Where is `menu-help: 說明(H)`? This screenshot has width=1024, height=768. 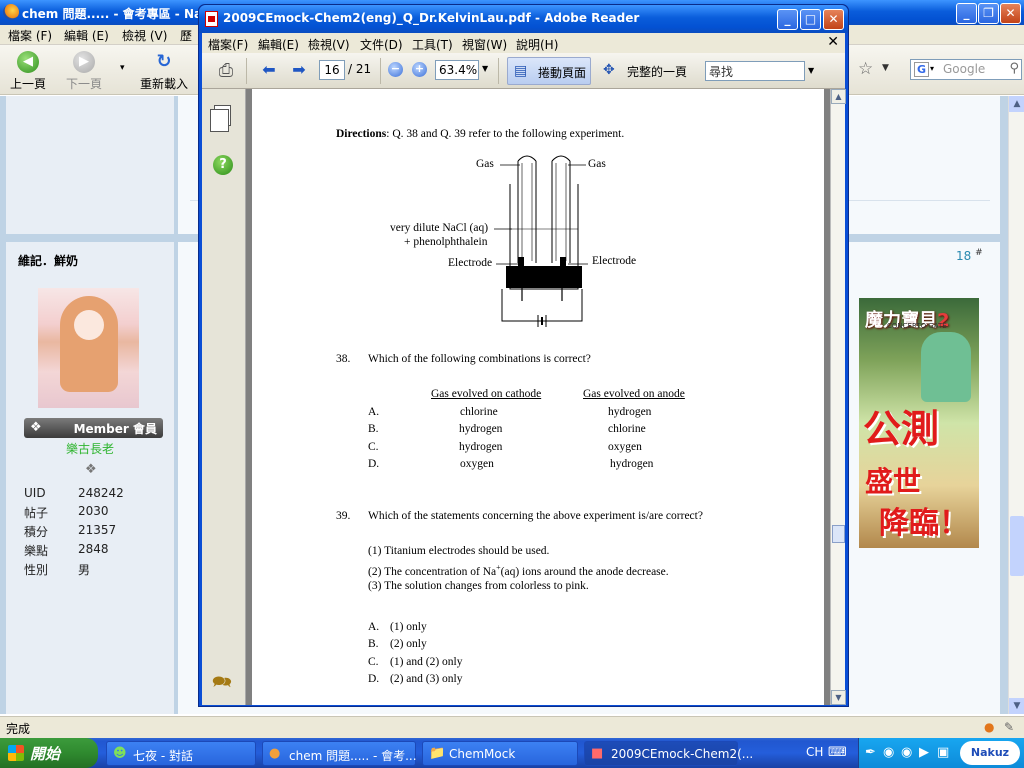 menu-help: 說明(H) is located at coordinates (537, 44).